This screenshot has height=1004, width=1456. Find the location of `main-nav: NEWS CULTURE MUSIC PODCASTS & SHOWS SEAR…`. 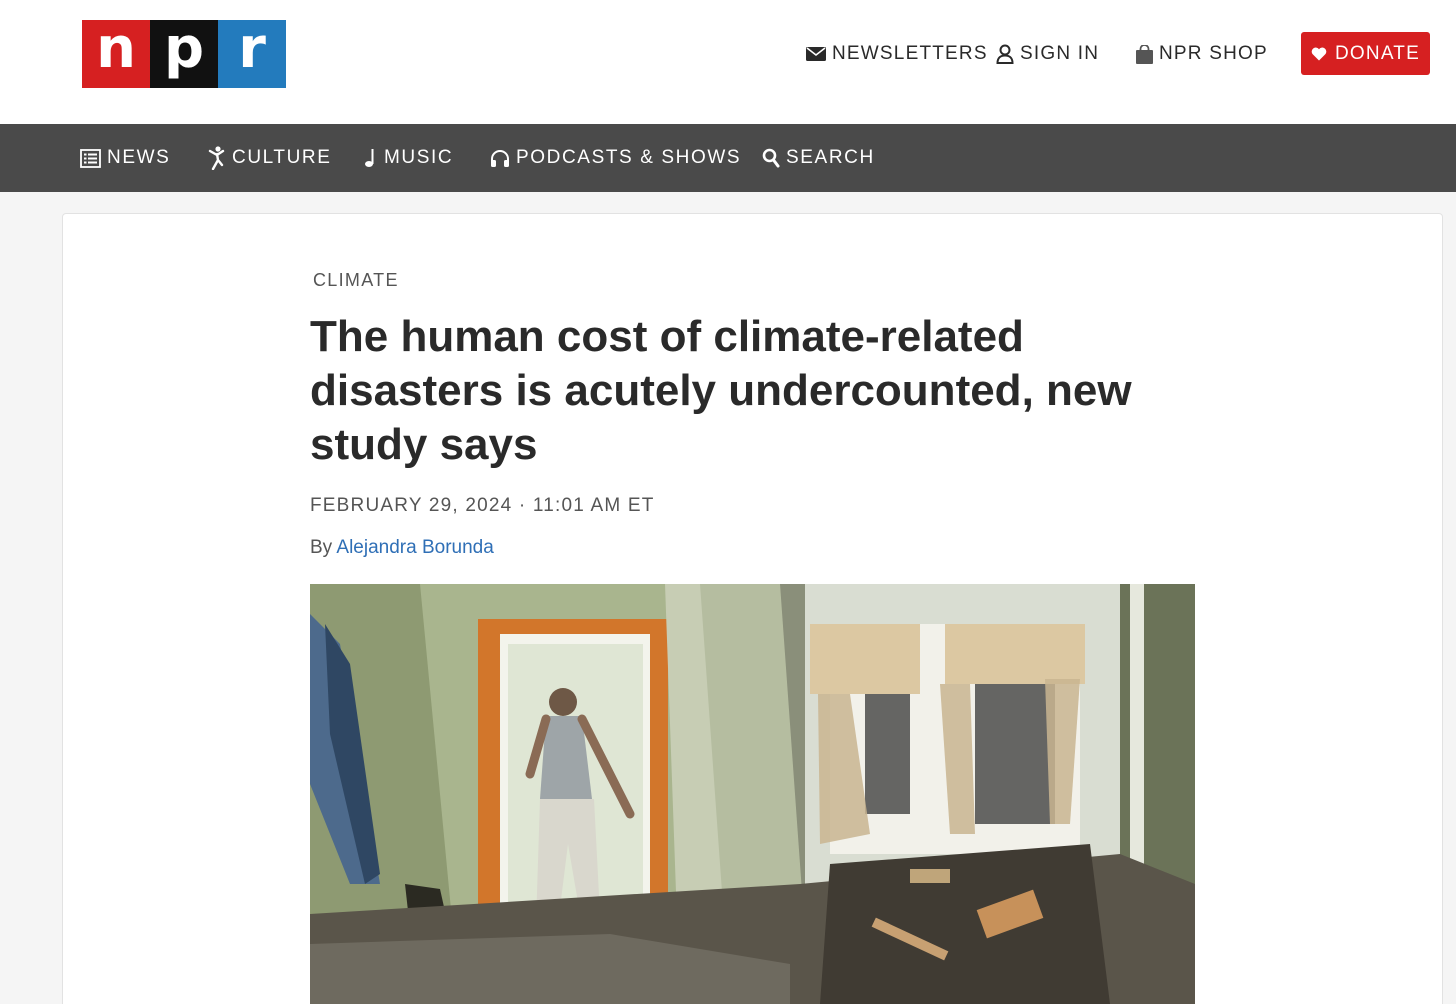

main-nav: NEWS CULTURE MUSIC PODCASTS & SHOWS SEAR… is located at coordinates (728, 158).